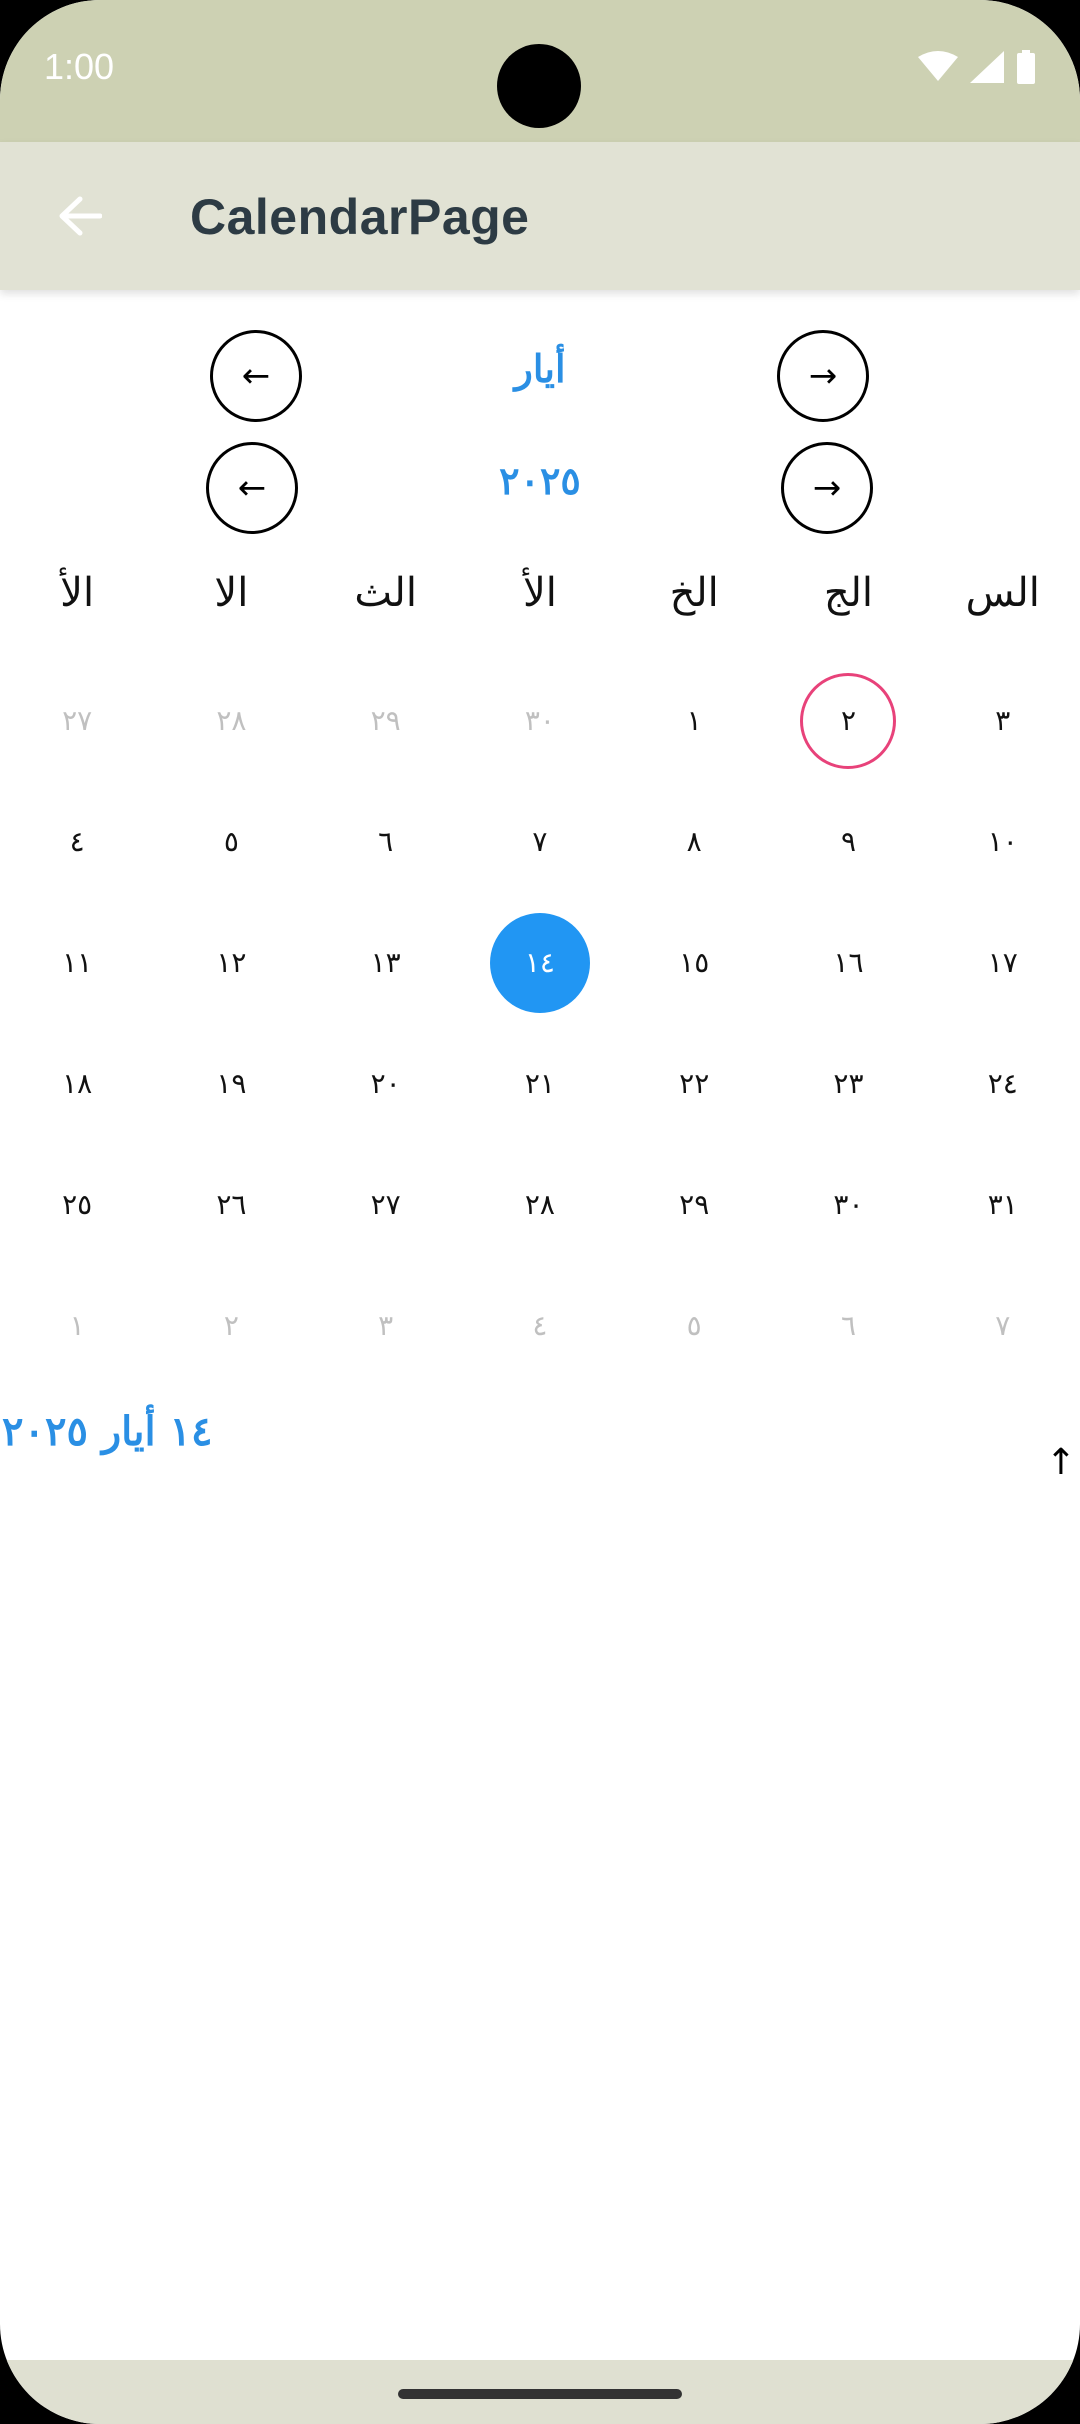  I want to click on calendar-week-row: ١١ ١٢ ١٣ ١٤ ١٥ ١٦ ١٧, so click(540, 962).